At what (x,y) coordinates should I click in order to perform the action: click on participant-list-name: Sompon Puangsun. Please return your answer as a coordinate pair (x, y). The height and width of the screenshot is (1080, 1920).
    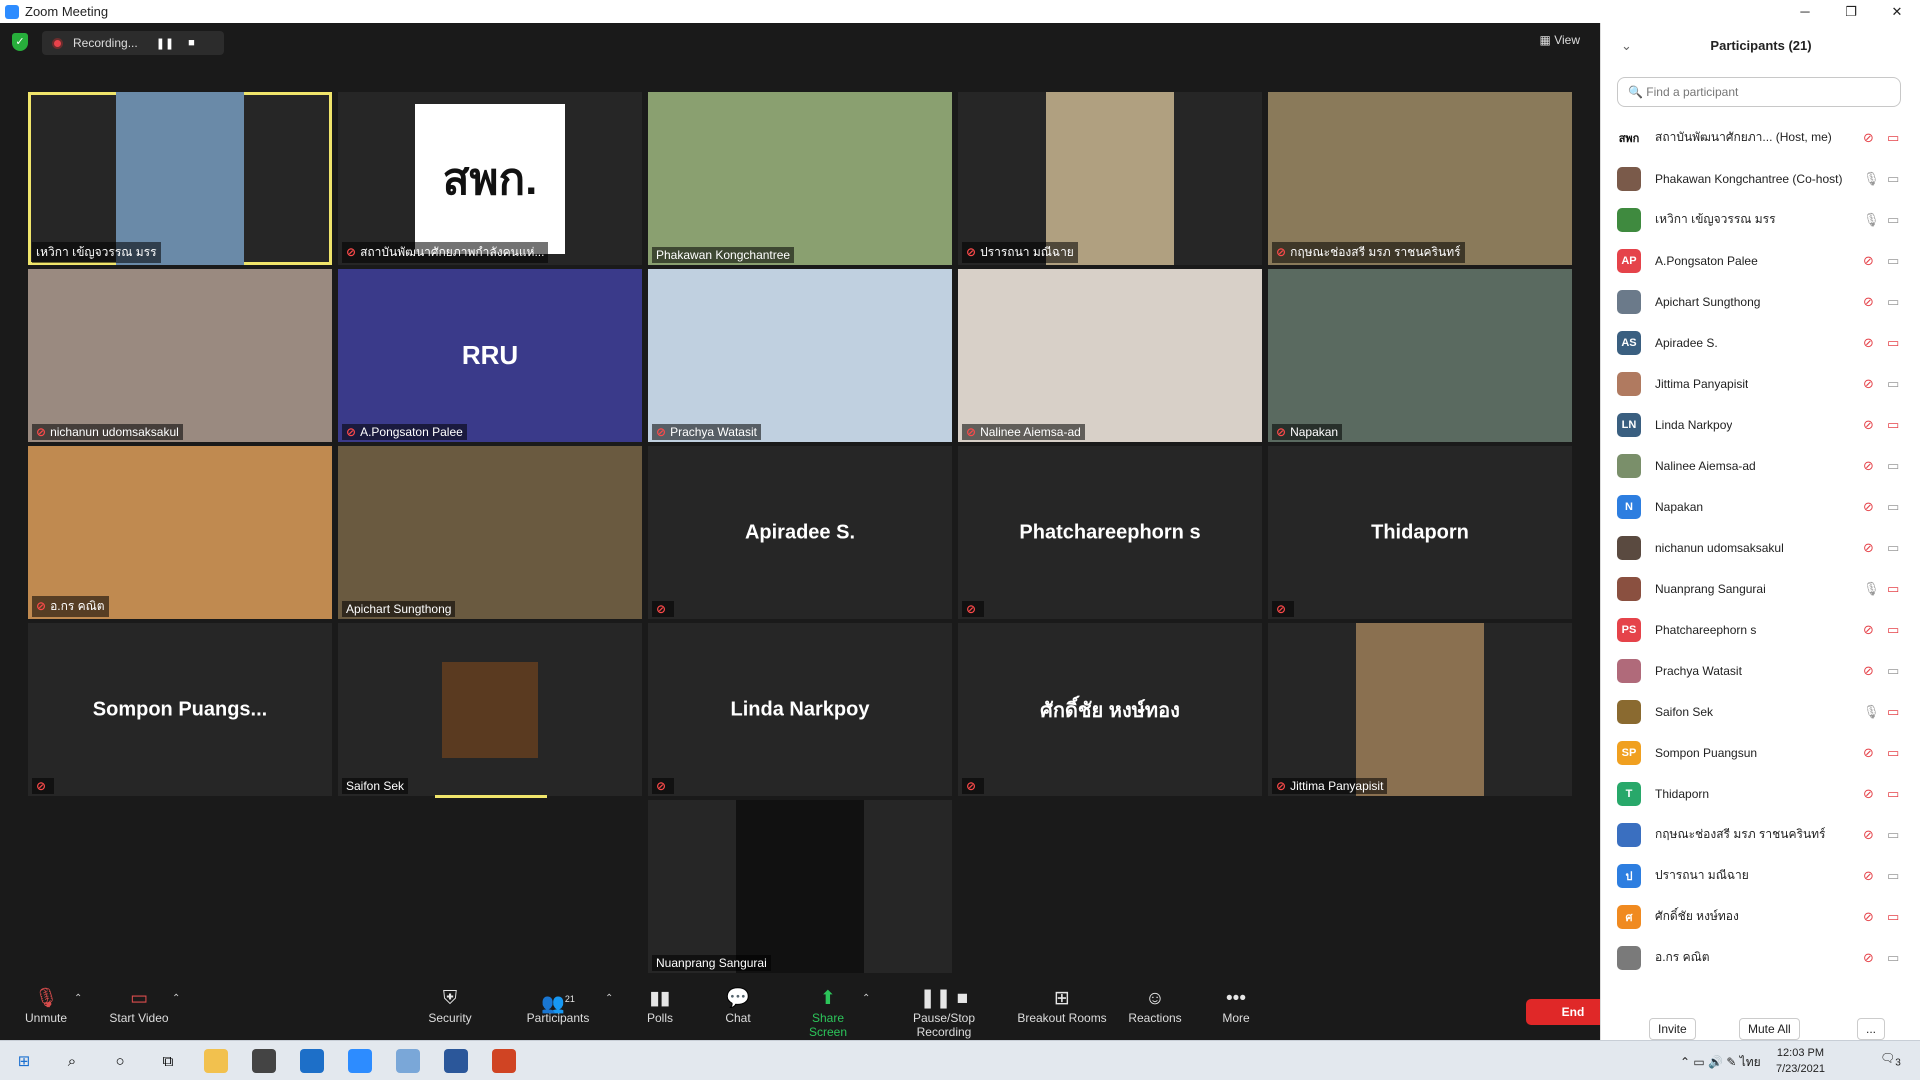
    Looking at the image, I should click on (1706, 752).